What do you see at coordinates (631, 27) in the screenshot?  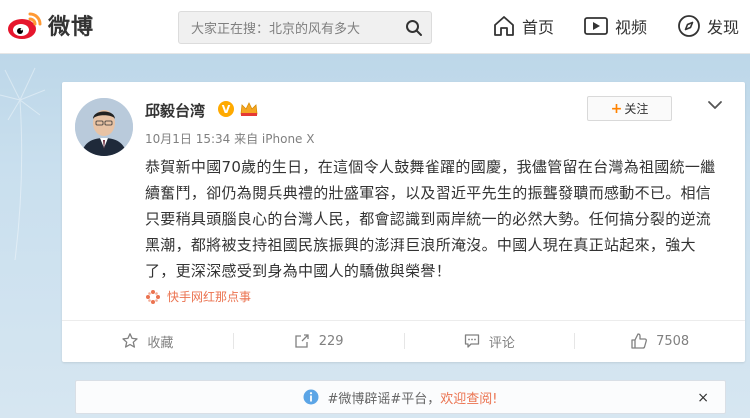 I see `nav-video-label: 视频` at bounding box center [631, 27].